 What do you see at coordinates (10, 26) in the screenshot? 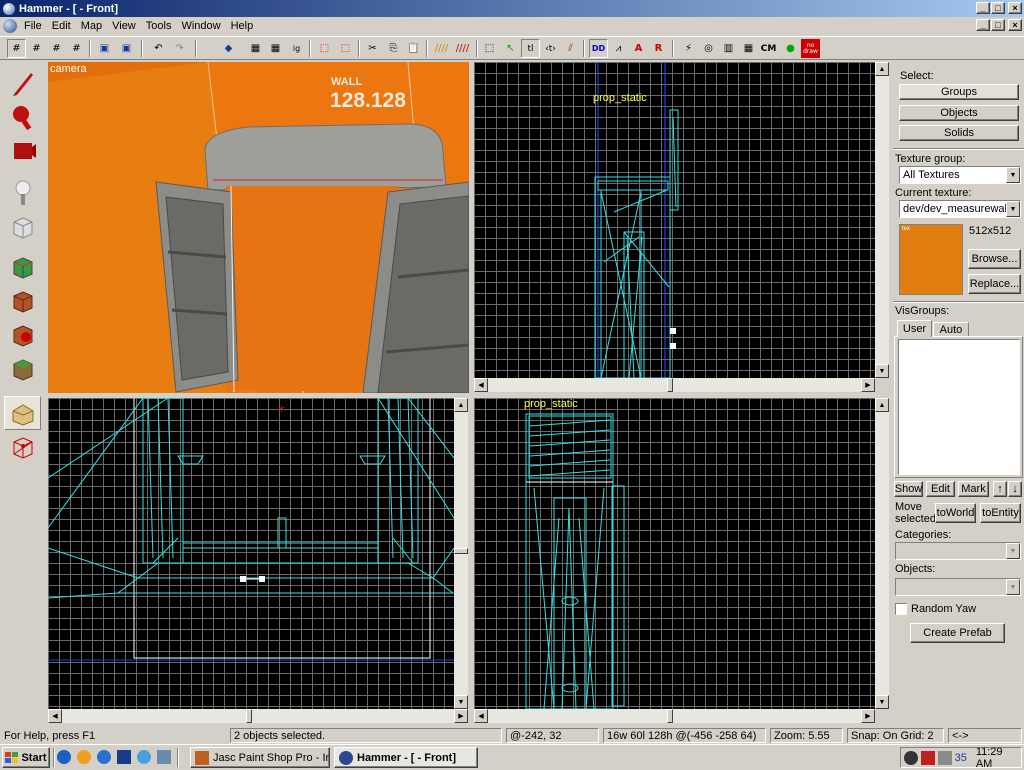
I see `document-icon` at bounding box center [10, 26].